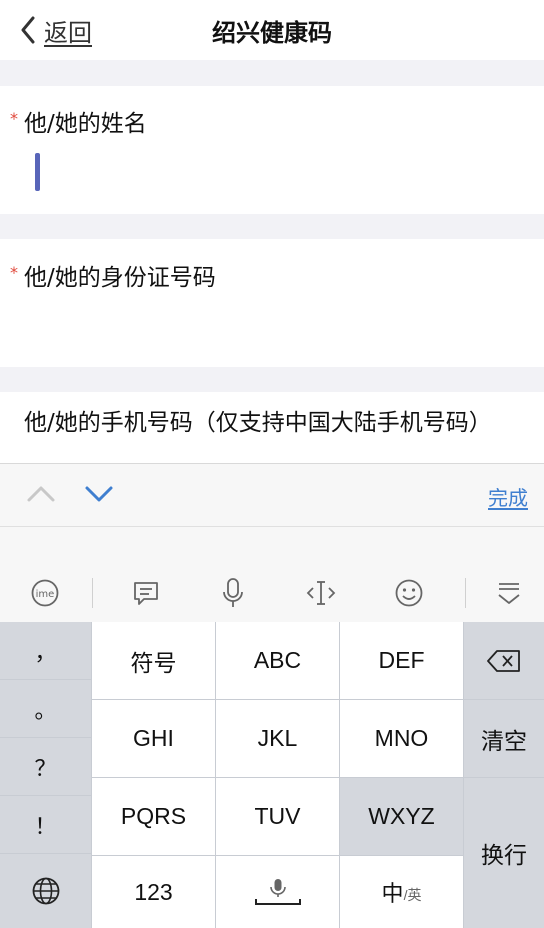  What do you see at coordinates (41, 494) in the screenshot?
I see `chevron-up-icon` at bounding box center [41, 494].